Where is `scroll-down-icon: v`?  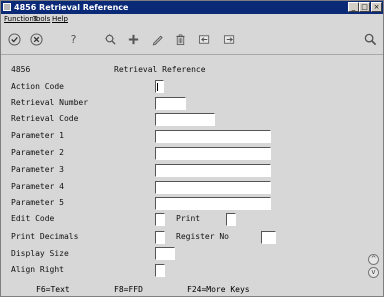
scroll-down-icon: v is located at coordinates (373, 272).